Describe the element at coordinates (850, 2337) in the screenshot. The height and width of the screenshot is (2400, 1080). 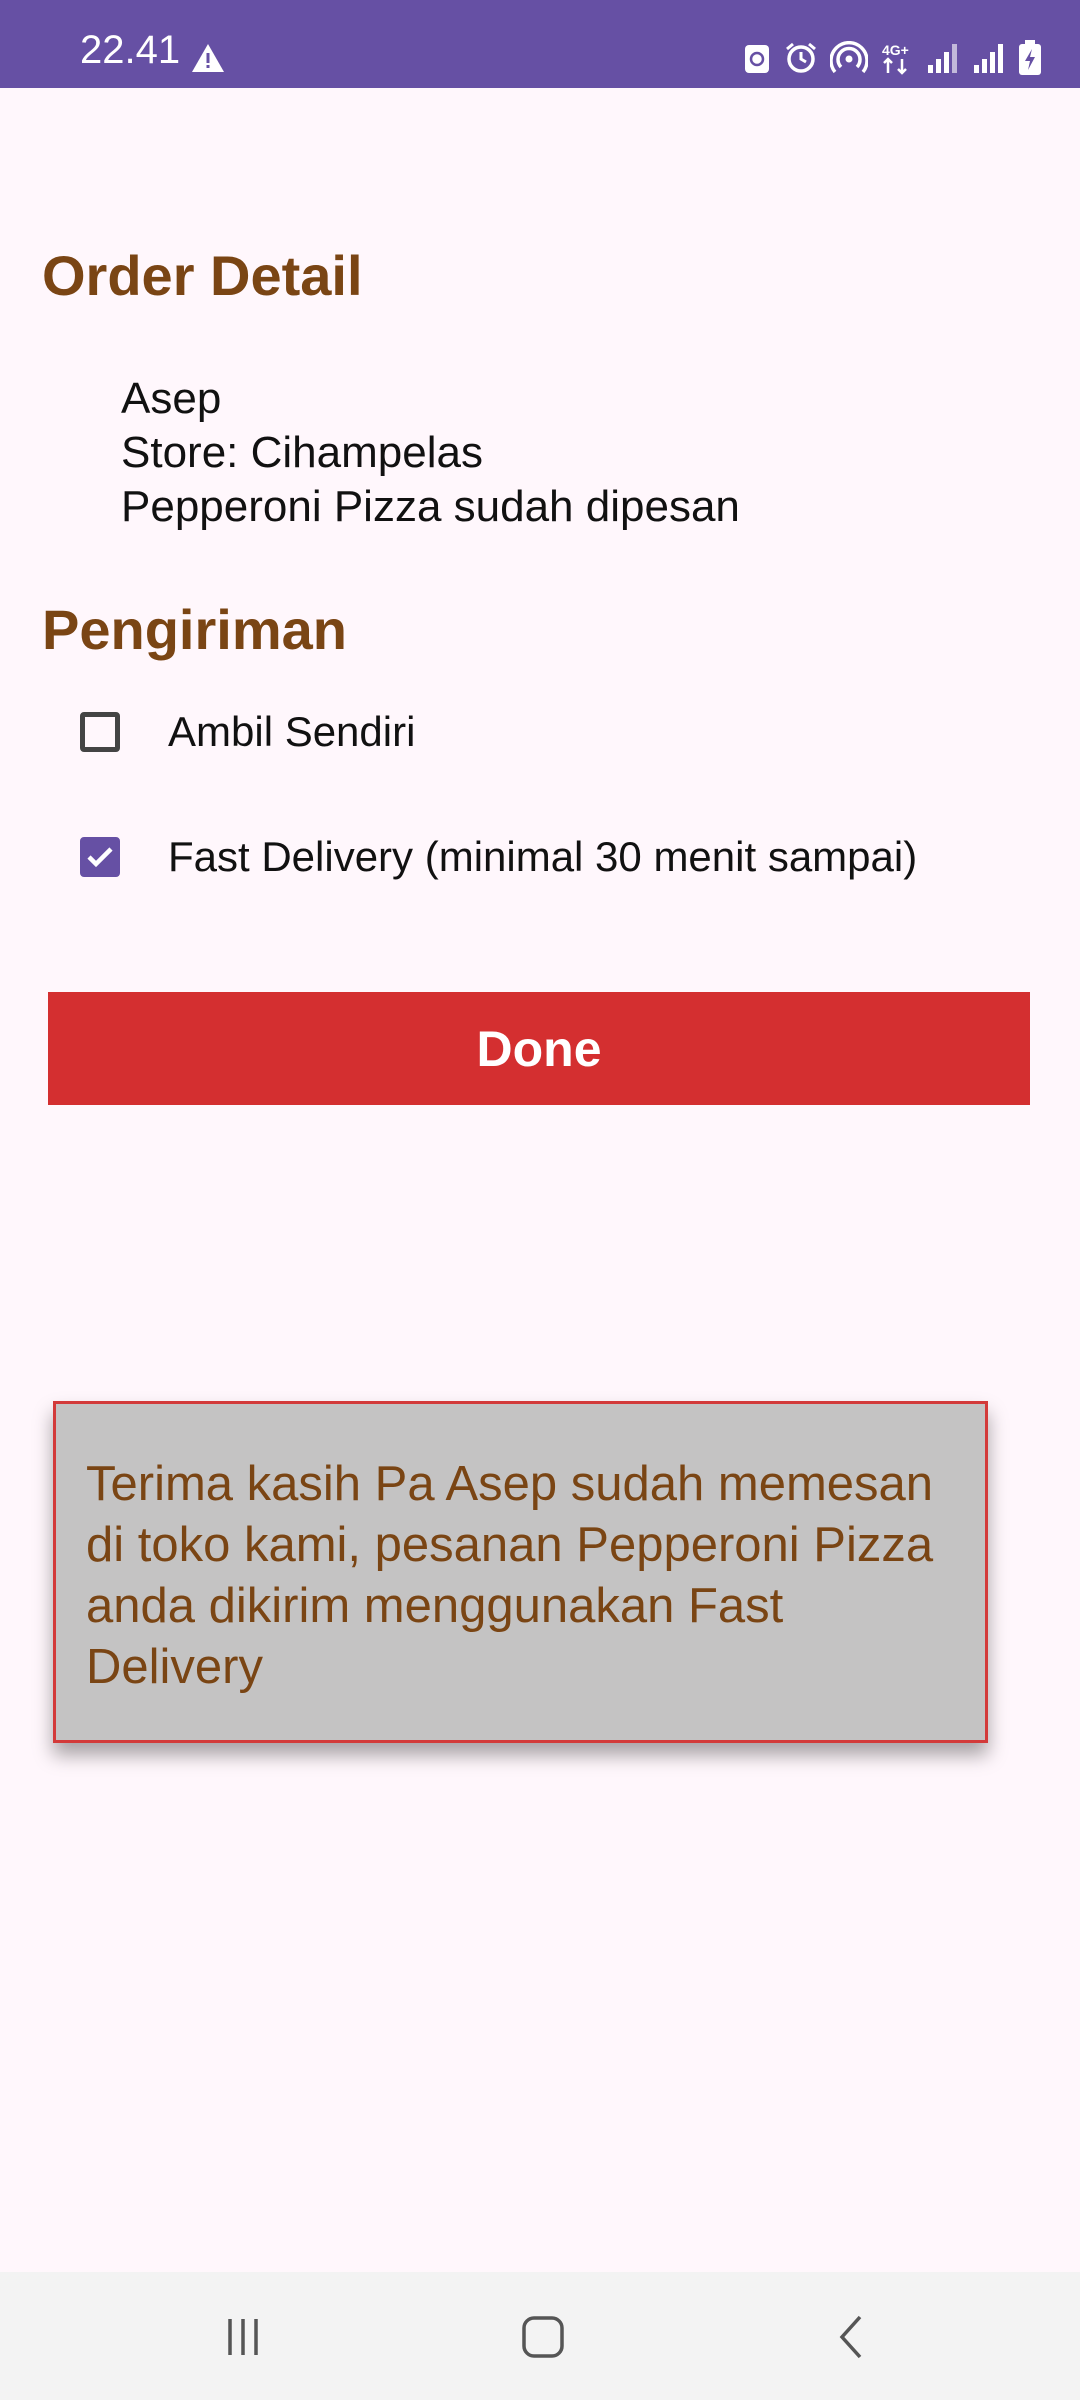
I see `back-icon` at that location.